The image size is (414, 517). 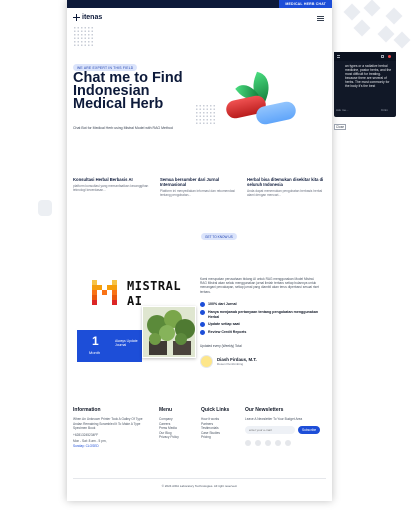 What do you see at coordinates (109, 346) in the screenshot?
I see `update-badge: 1 Month Always Update Journal` at bounding box center [109, 346].